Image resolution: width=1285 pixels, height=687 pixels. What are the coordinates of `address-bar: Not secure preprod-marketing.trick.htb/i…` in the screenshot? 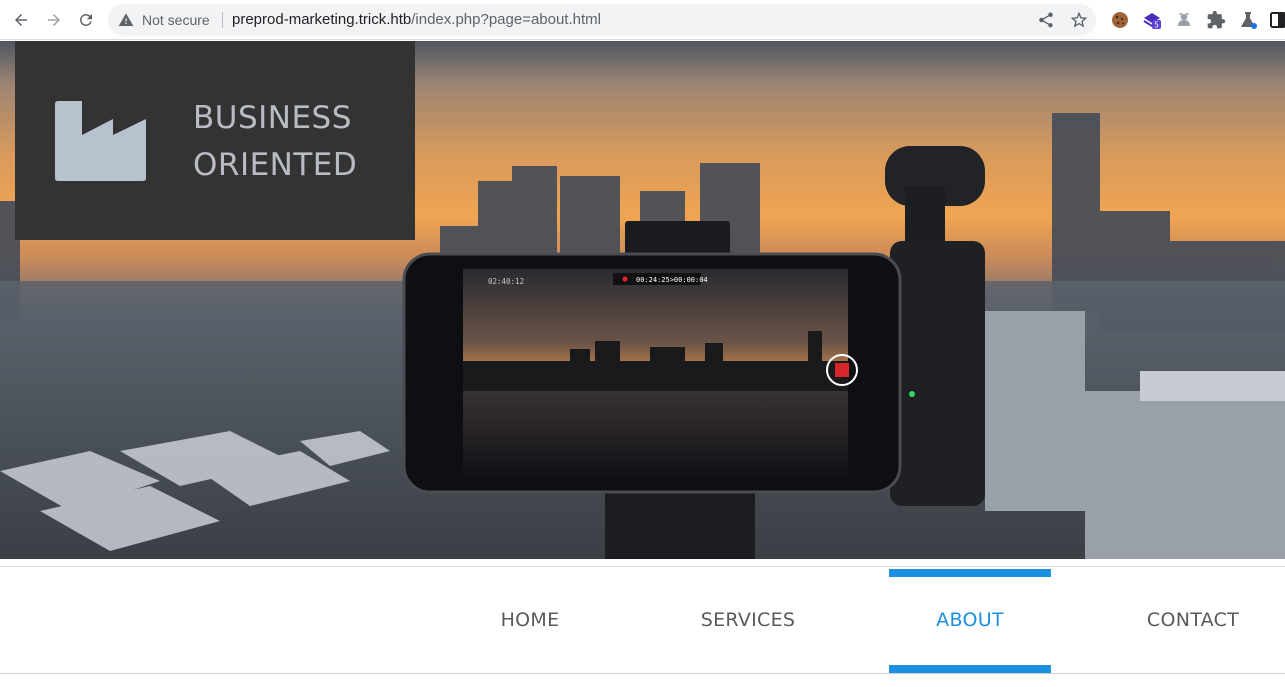 It's located at (602, 20).